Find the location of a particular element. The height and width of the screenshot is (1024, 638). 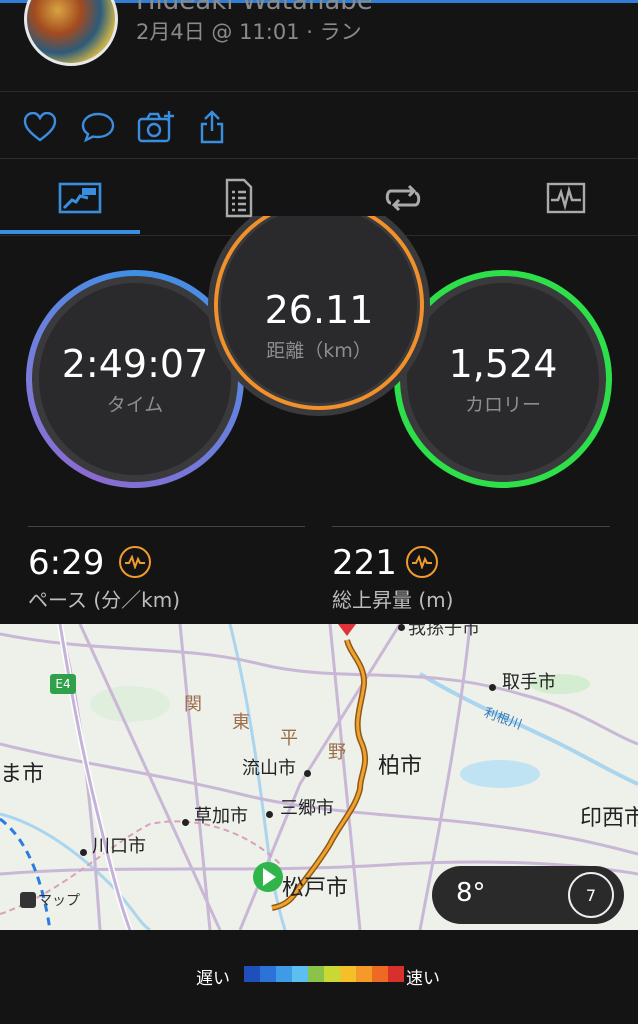

map-attribution-label: マップ is located at coordinates (59, 901).